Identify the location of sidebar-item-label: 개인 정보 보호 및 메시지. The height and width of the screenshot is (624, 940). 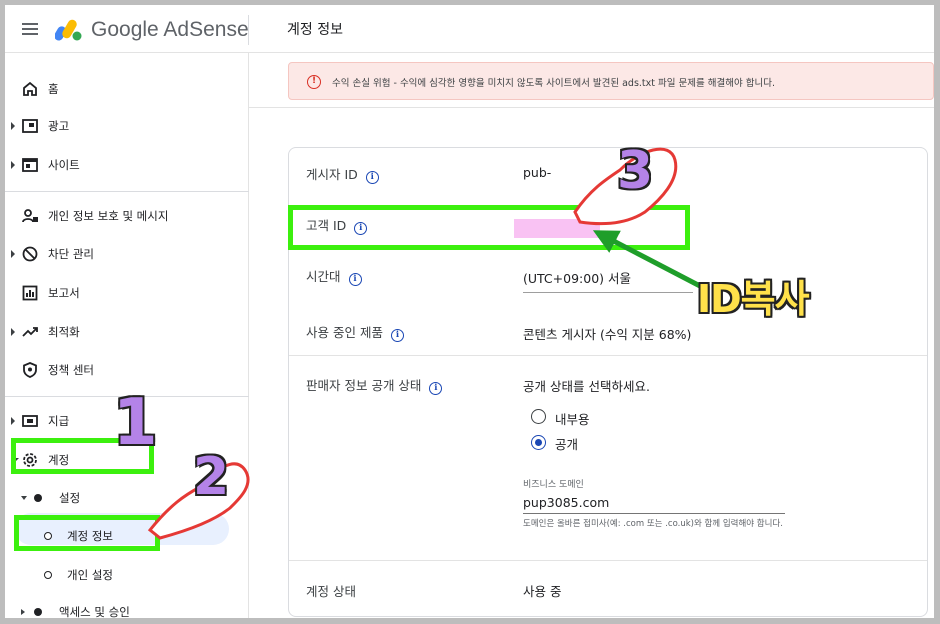
(108, 216).